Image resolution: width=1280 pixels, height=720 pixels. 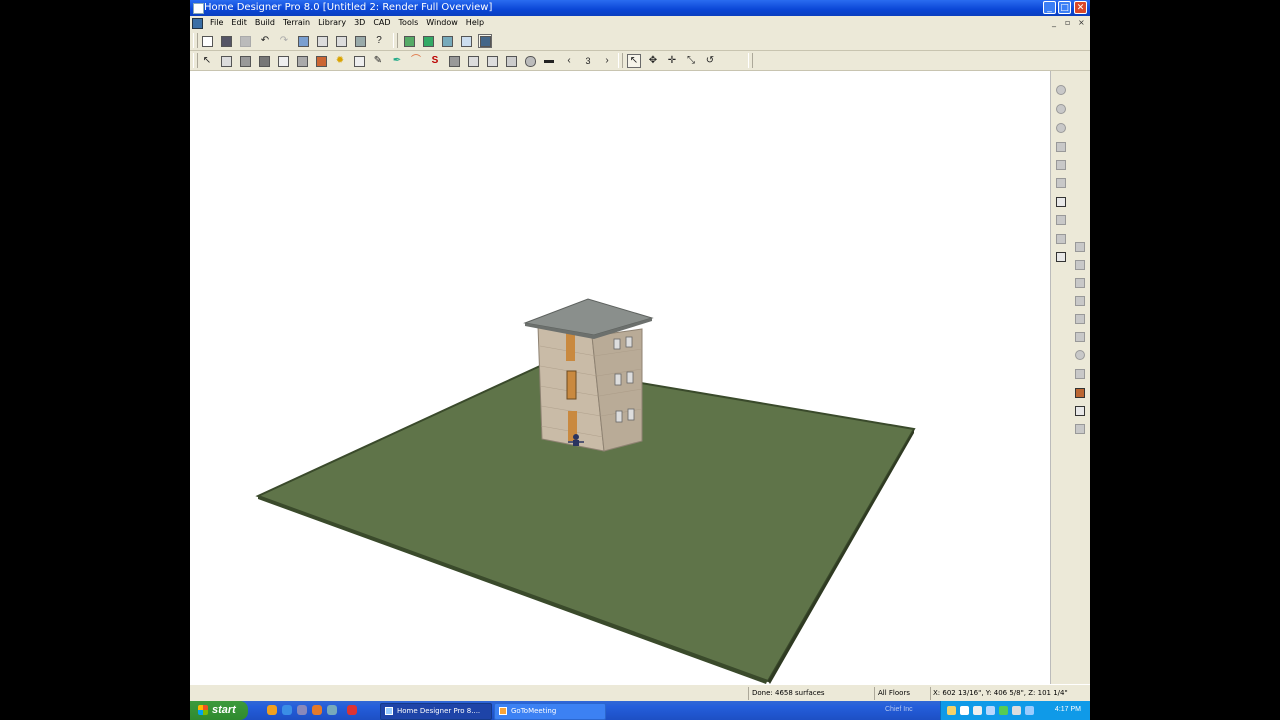 What do you see at coordinates (607, 61) in the screenshot?
I see `floor-up-icon: ›` at bounding box center [607, 61].